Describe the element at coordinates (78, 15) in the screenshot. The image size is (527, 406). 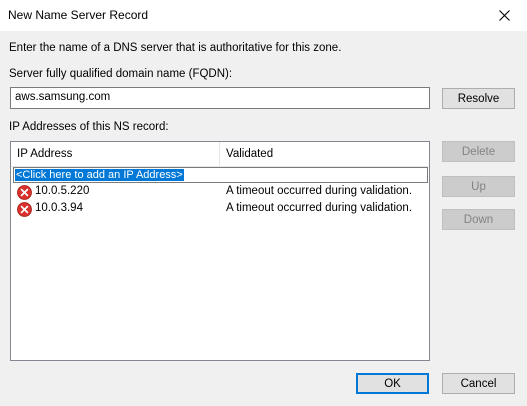
I see `window-title: New Name Server Record` at that location.